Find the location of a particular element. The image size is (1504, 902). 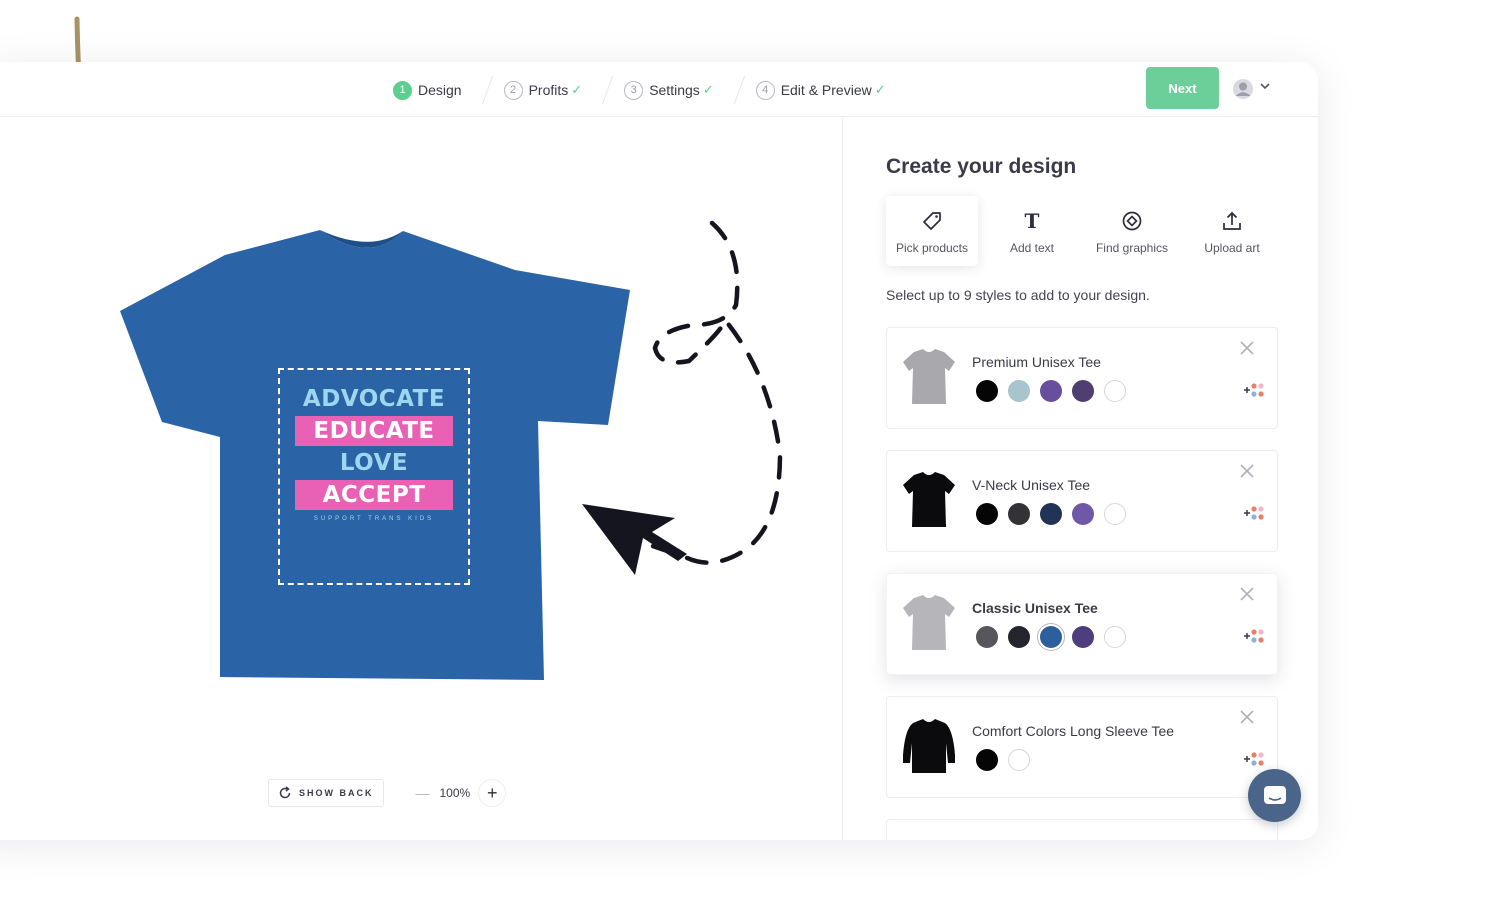

chat-icon is located at coordinates (1274, 794).